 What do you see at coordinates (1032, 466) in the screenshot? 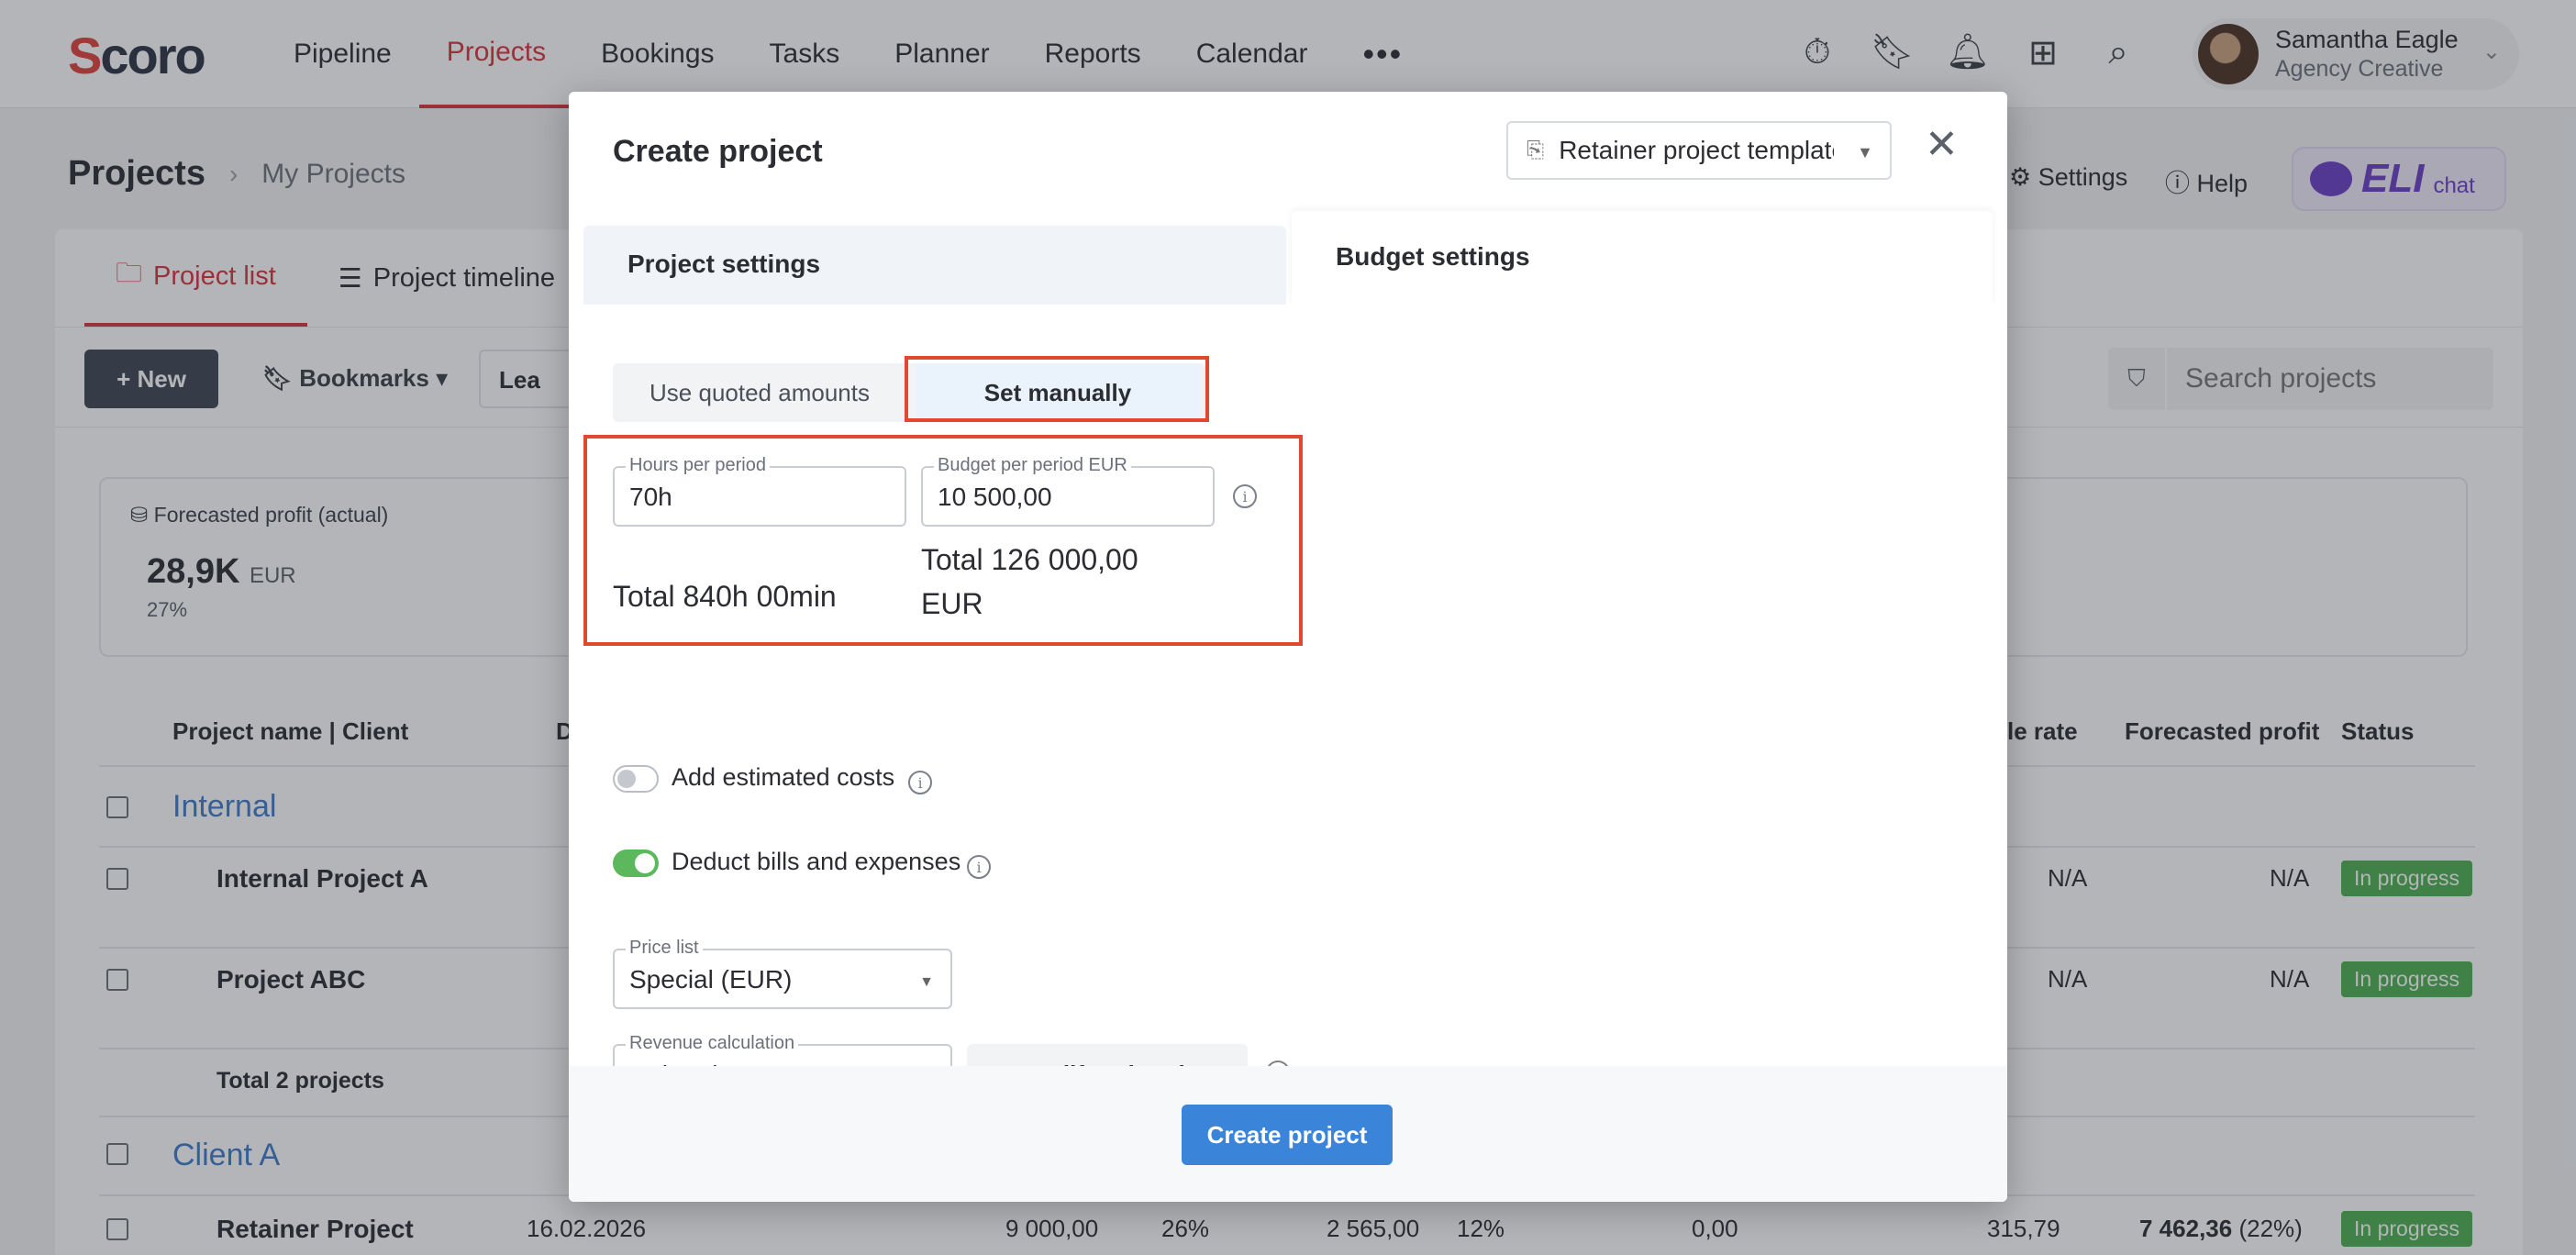
I see `field-label: Budget per period EUR` at bounding box center [1032, 466].